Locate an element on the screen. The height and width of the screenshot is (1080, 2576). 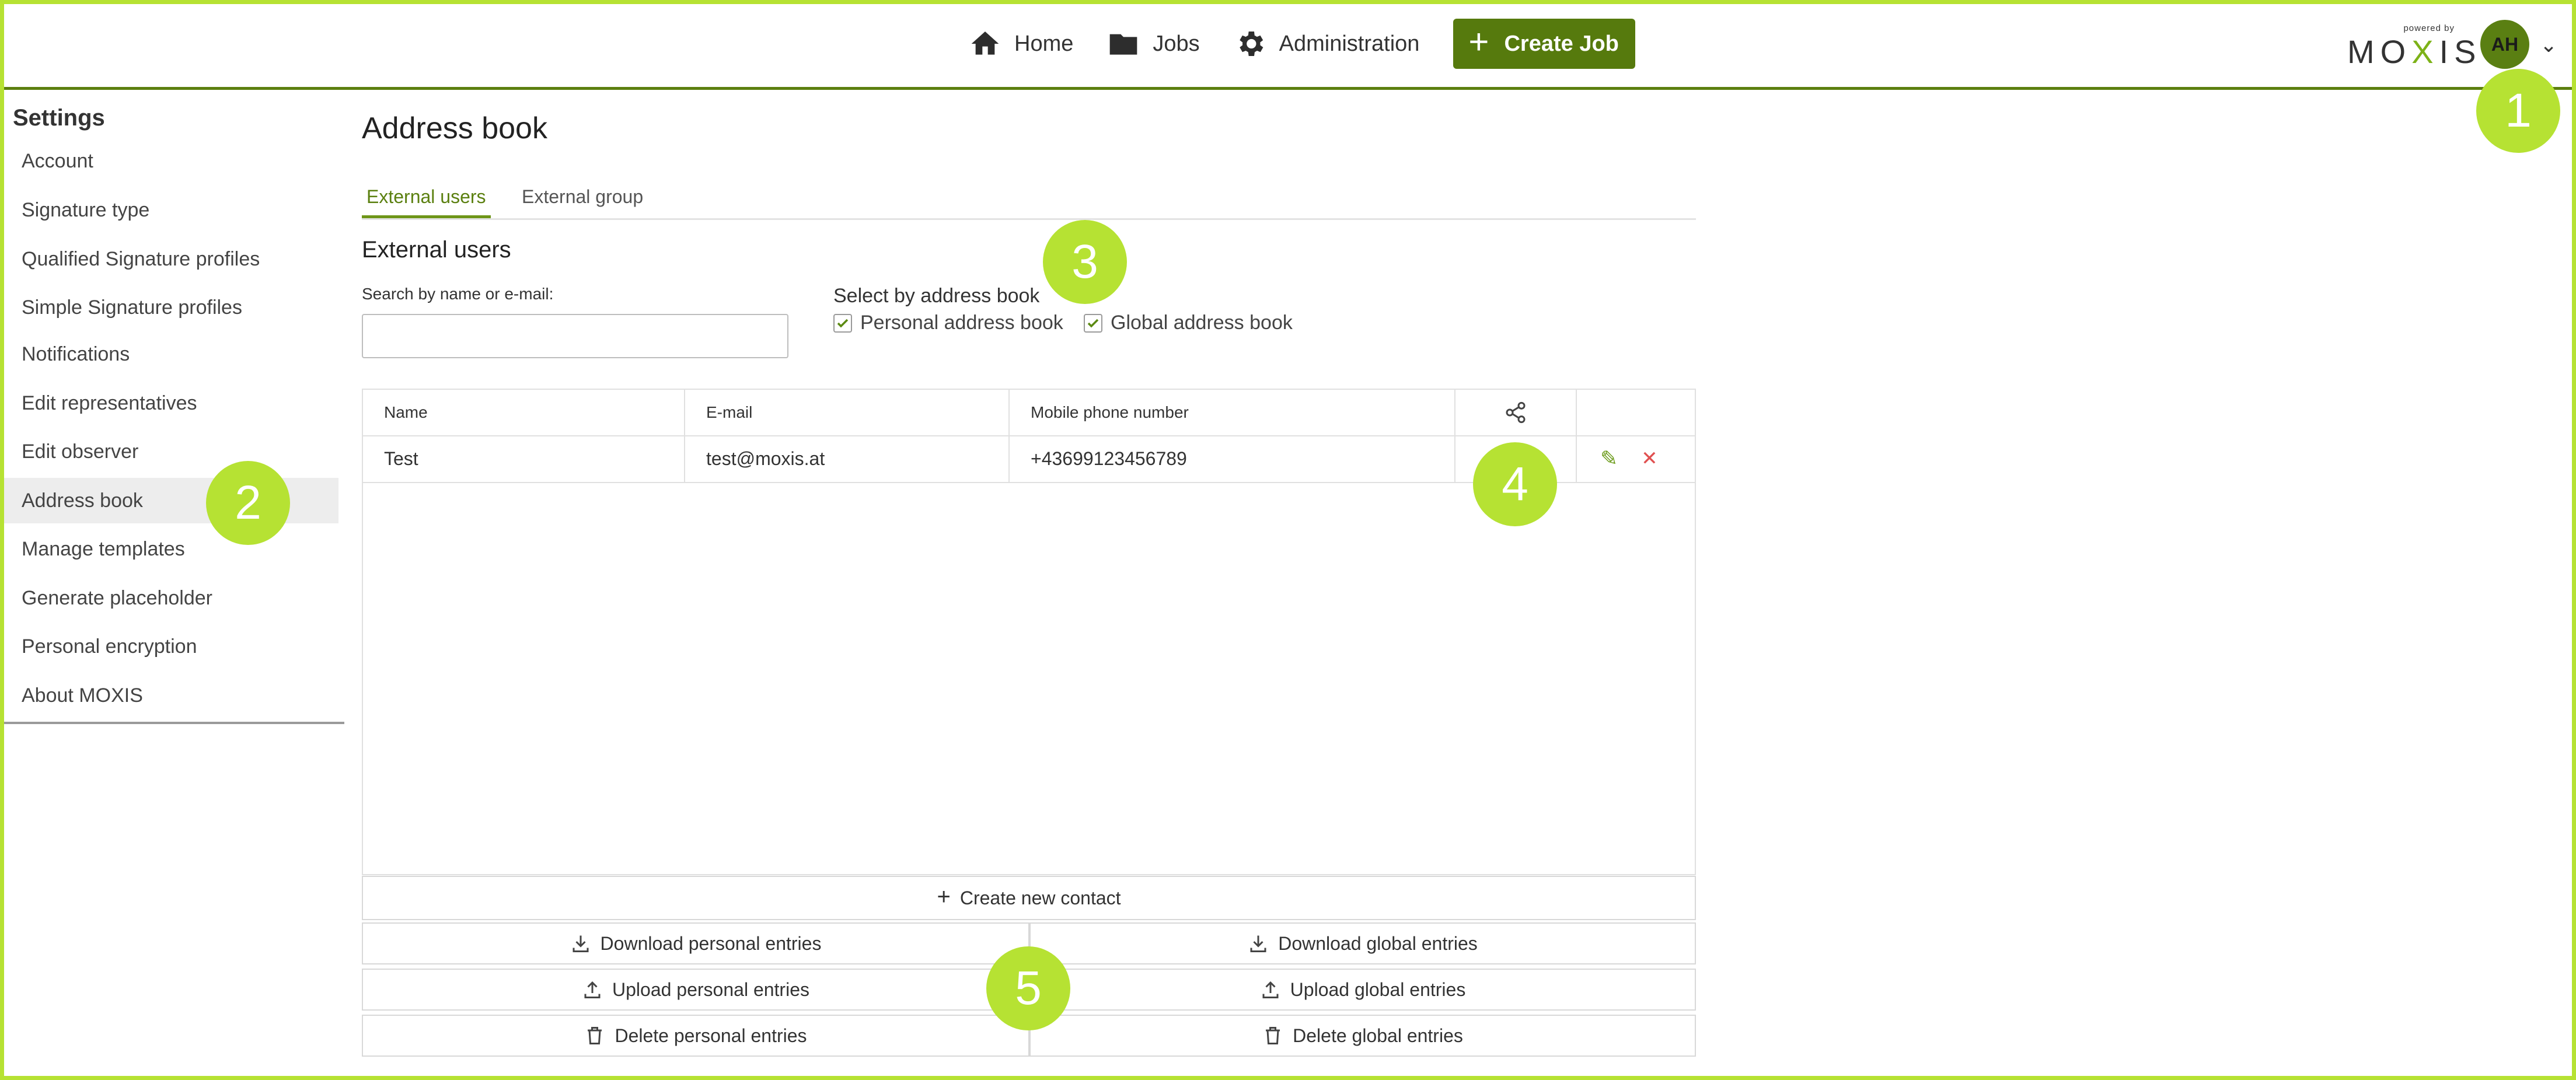
create-new-contact-button: + Create new contact is located at coordinates (1029, 898).